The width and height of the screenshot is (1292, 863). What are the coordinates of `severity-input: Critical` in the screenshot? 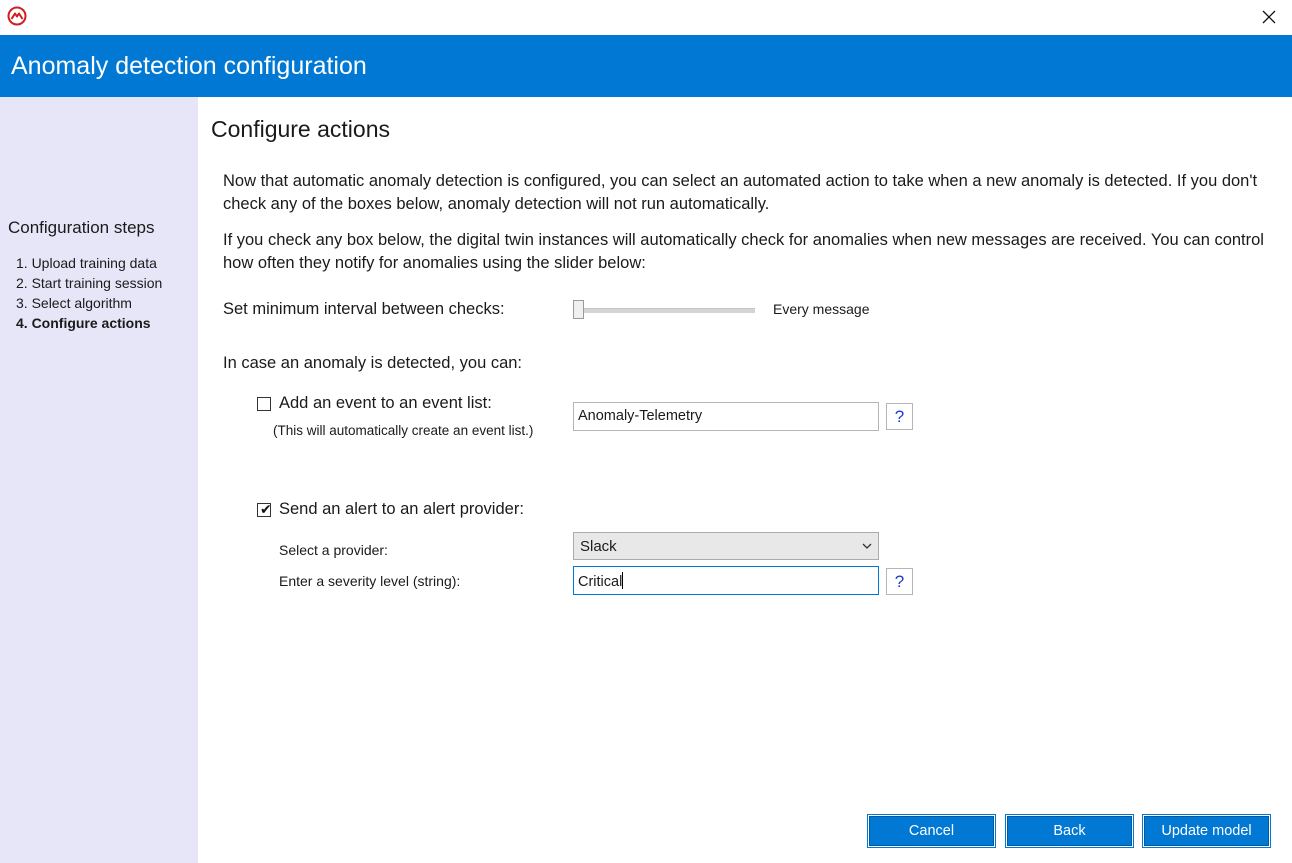 It's located at (726, 580).